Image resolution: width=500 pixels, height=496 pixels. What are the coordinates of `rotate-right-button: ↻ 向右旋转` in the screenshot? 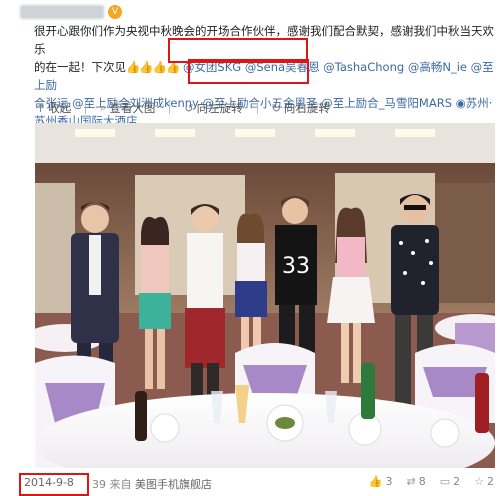 It's located at (301, 108).